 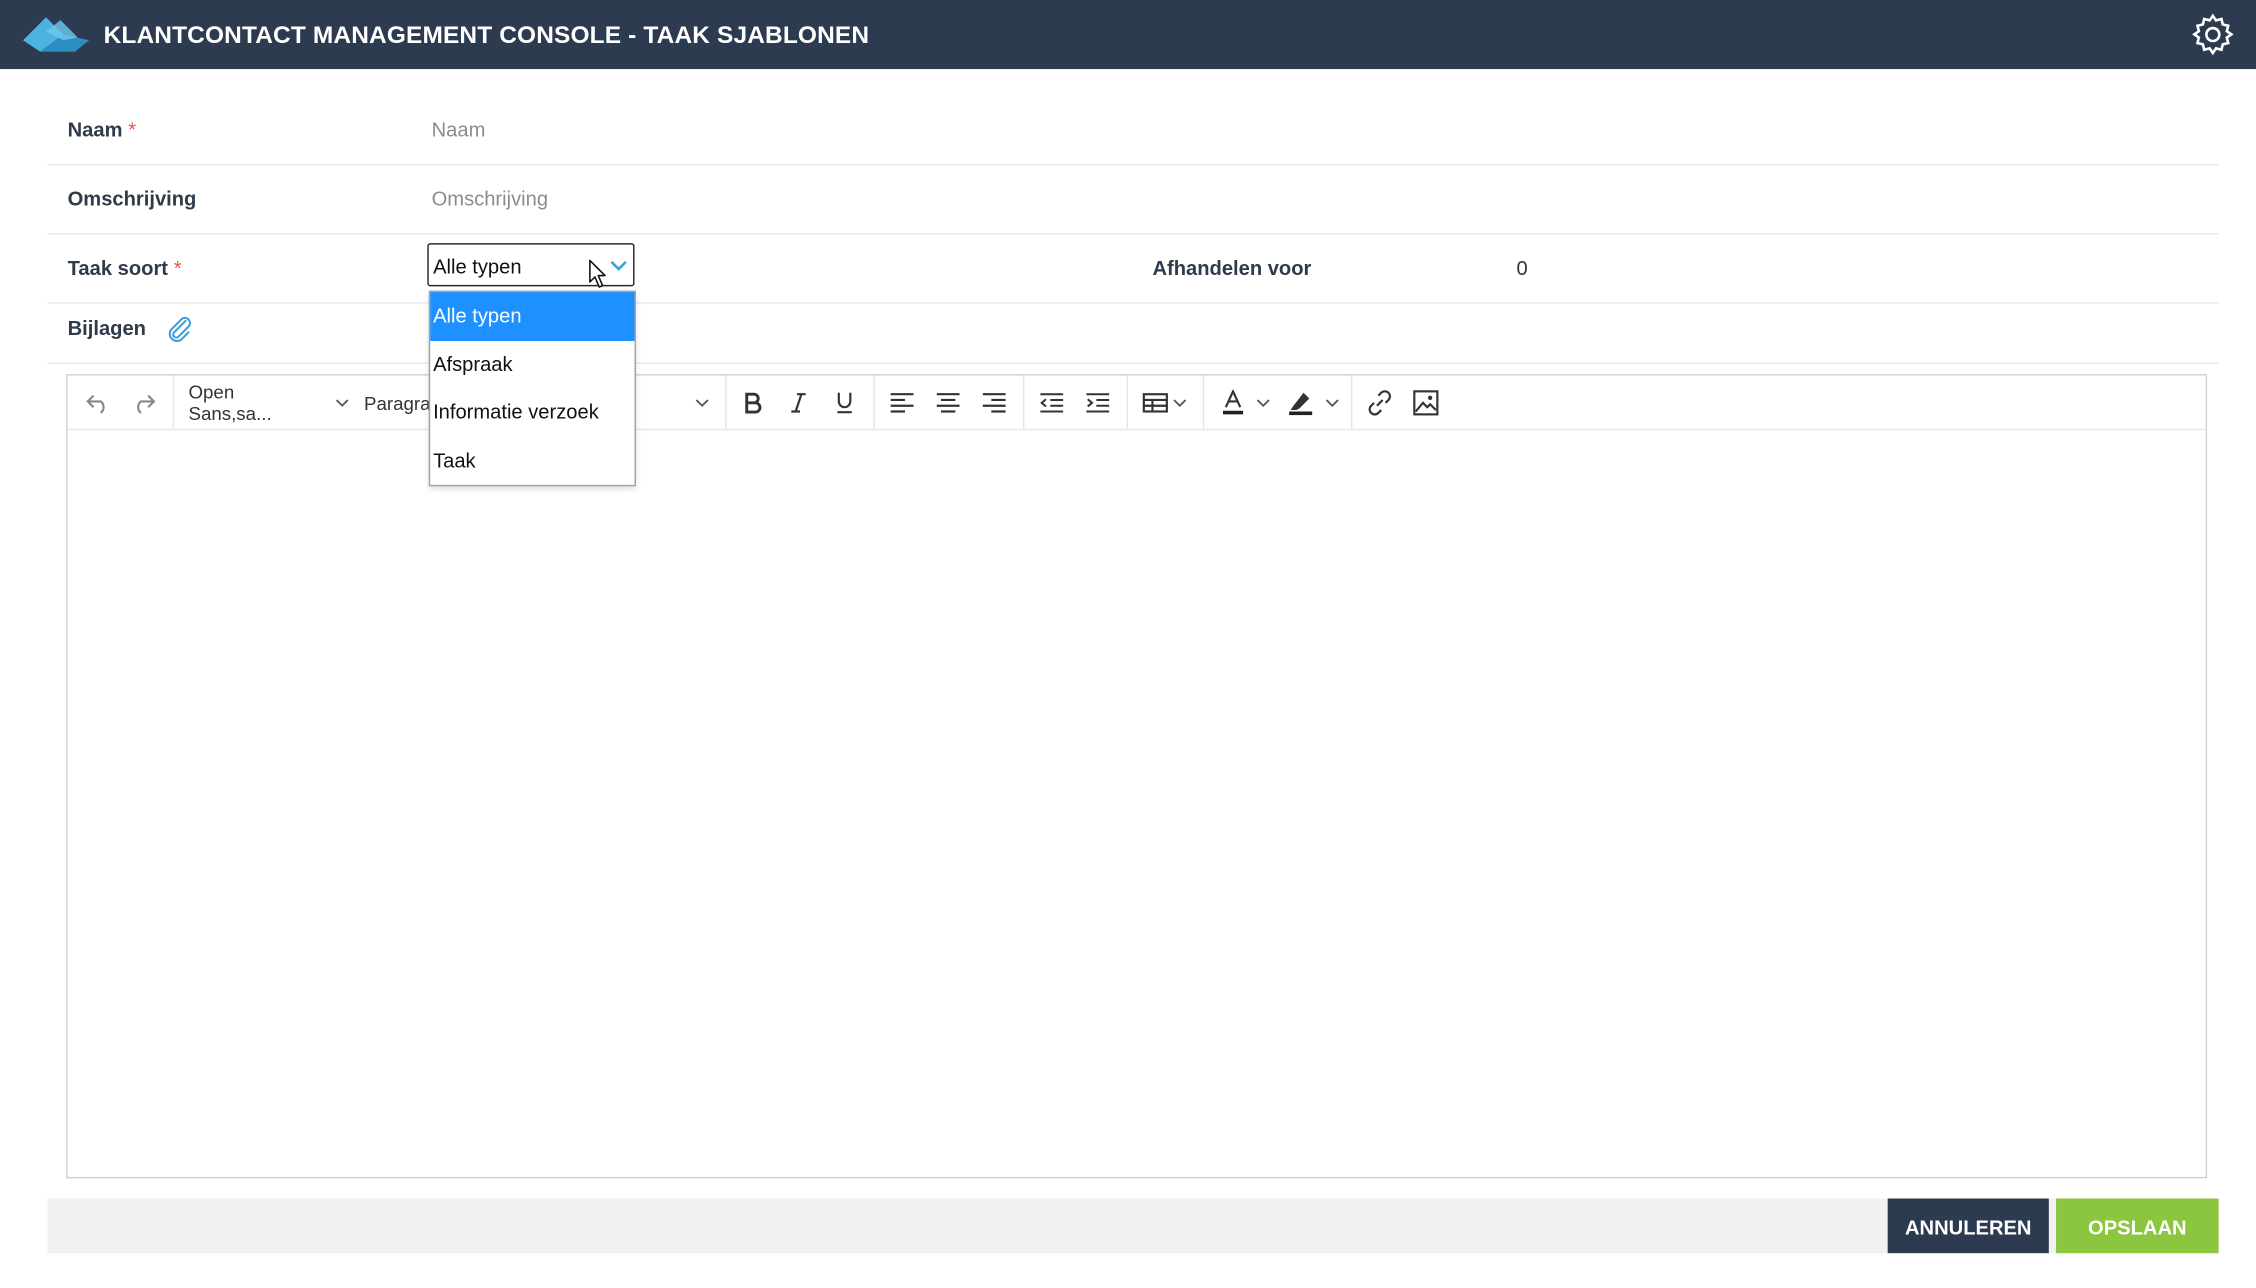 I want to click on align-right-button, so click(x=994, y=403).